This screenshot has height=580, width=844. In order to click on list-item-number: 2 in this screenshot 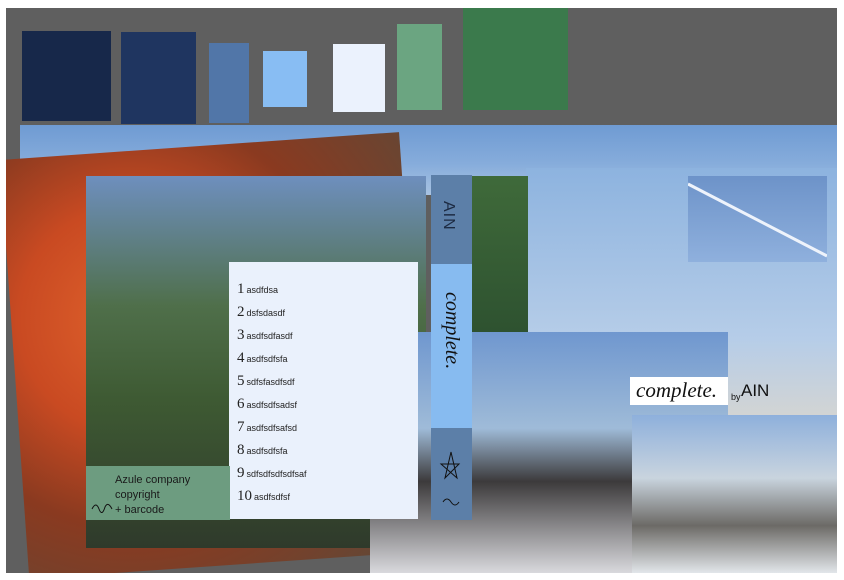, I will do `click(241, 312)`.